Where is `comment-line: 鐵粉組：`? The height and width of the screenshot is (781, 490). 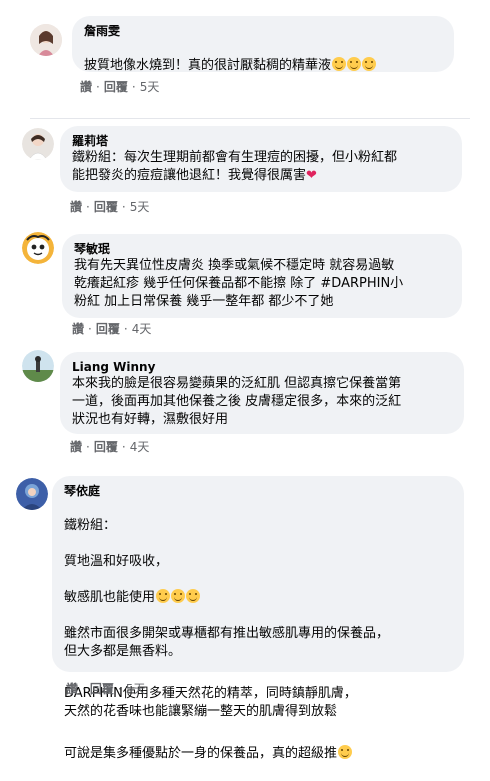 comment-line: 鐵粉組： is located at coordinates (90, 525).